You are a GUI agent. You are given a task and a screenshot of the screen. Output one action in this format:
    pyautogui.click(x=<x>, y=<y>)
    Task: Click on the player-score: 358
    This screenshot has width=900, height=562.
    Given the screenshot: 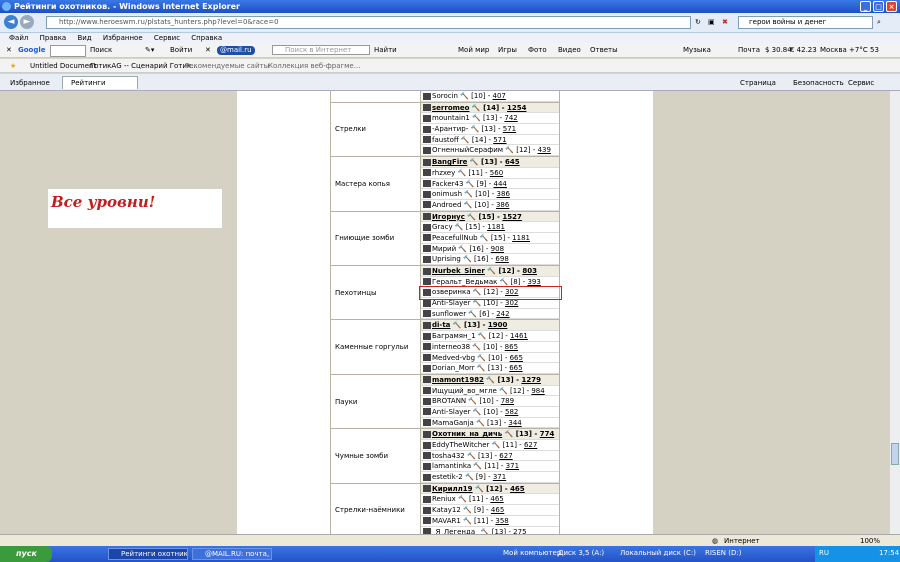 What is the action you would take?
    pyautogui.click(x=501, y=521)
    